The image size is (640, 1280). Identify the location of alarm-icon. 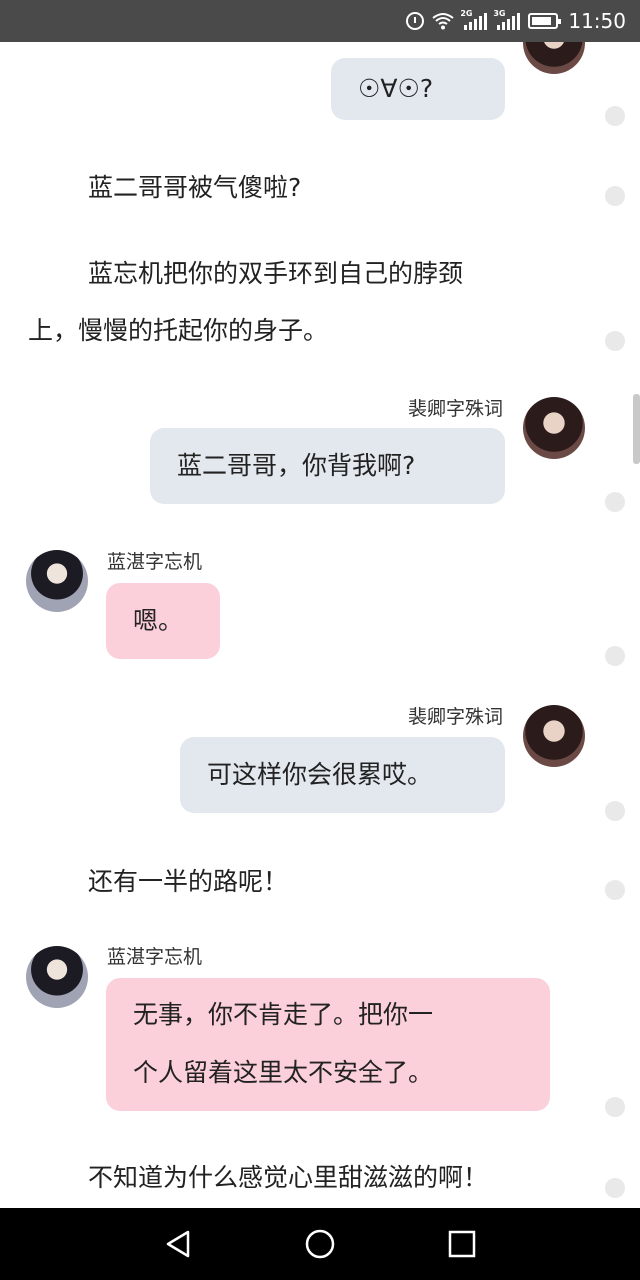
(415, 21).